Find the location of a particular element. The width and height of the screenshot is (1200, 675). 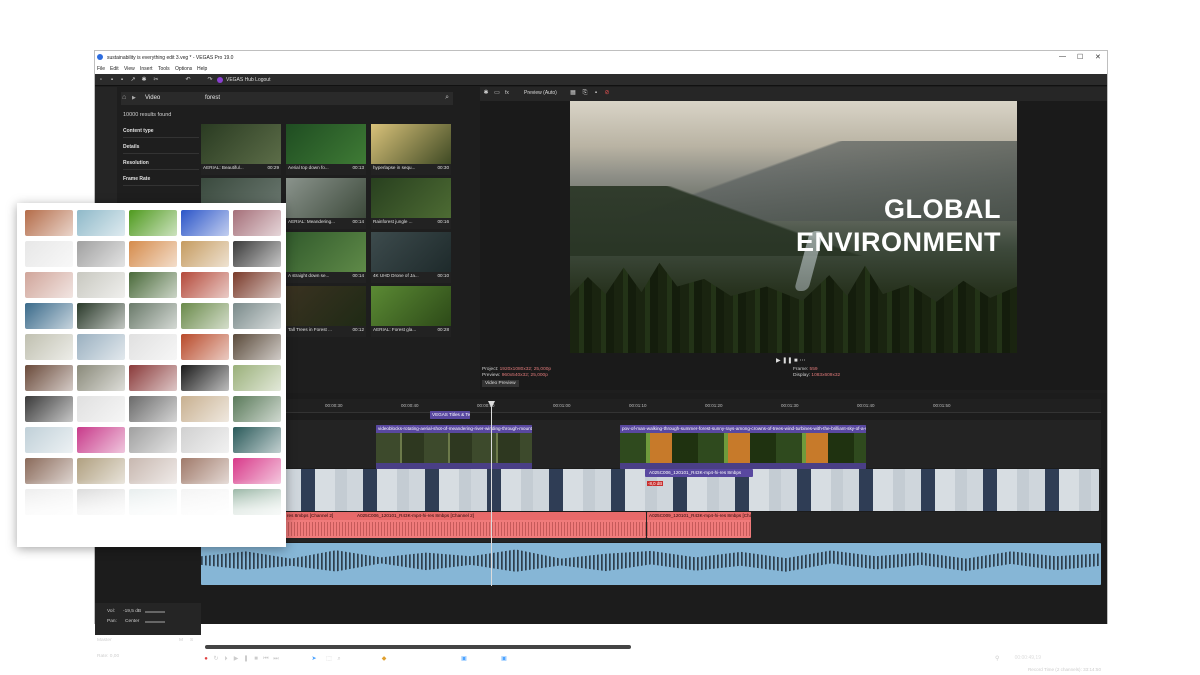

filter-resolution: Resolution is located at coordinates (161, 165).